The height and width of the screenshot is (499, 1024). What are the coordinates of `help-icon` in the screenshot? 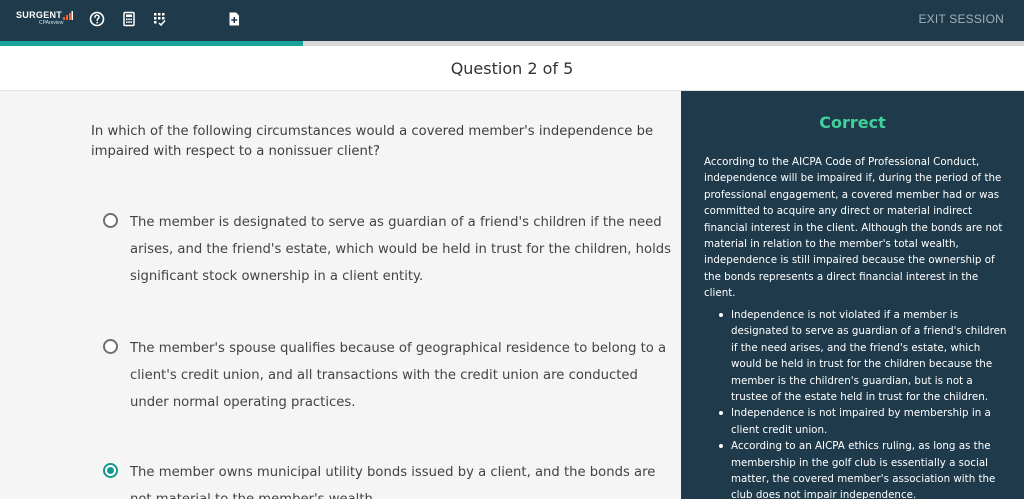 It's located at (97, 19).